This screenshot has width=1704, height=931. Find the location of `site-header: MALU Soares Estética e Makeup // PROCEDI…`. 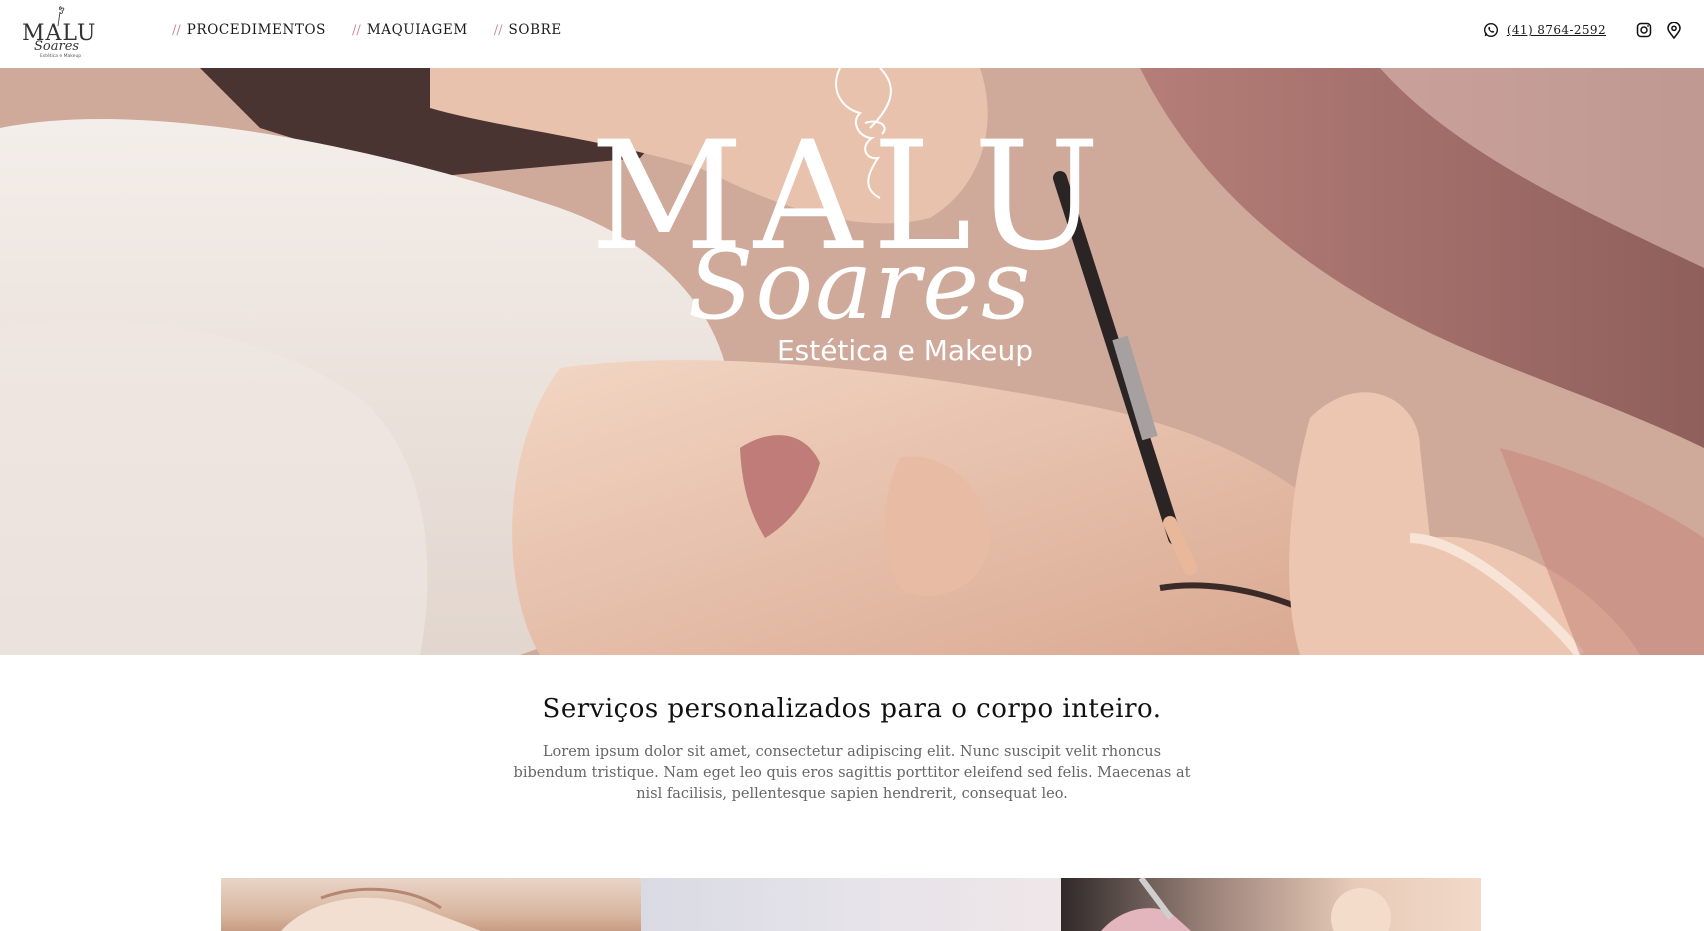

site-header: MALU Soares Estética e Makeup // PROCEDI… is located at coordinates (852, 34).